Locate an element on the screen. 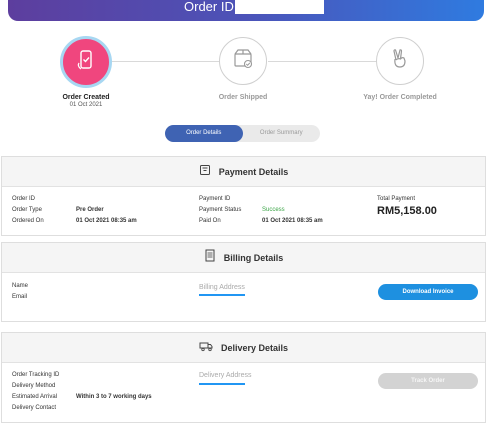 The image size is (500, 423). delivery-details-header: Delivery Details is located at coordinates (243, 348).